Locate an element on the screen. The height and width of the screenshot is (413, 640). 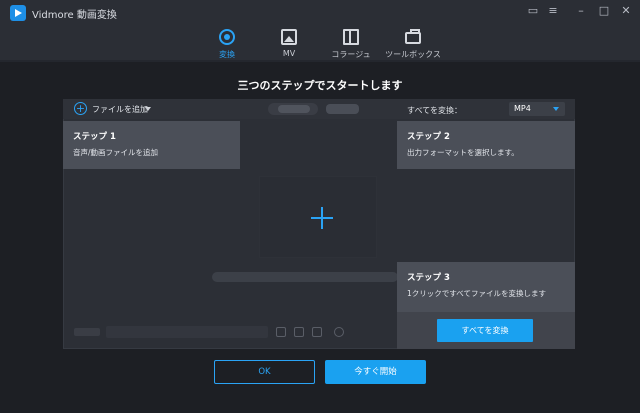
minimize-icon: – is located at coordinates (581, 11).